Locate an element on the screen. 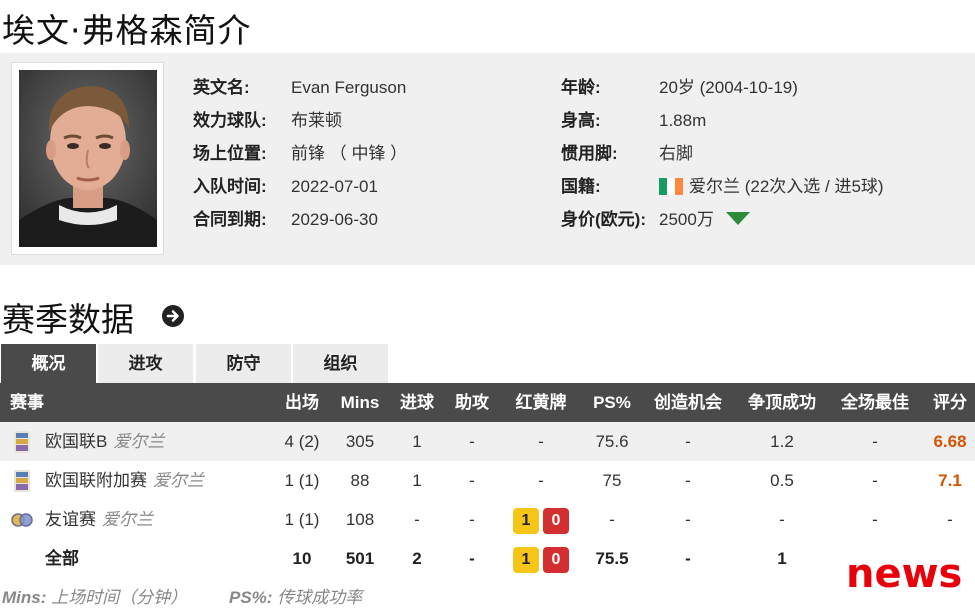 This screenshot has height=608, width=975. competition-link: 欧国联附加赛 is located at coordinates (96, 480).